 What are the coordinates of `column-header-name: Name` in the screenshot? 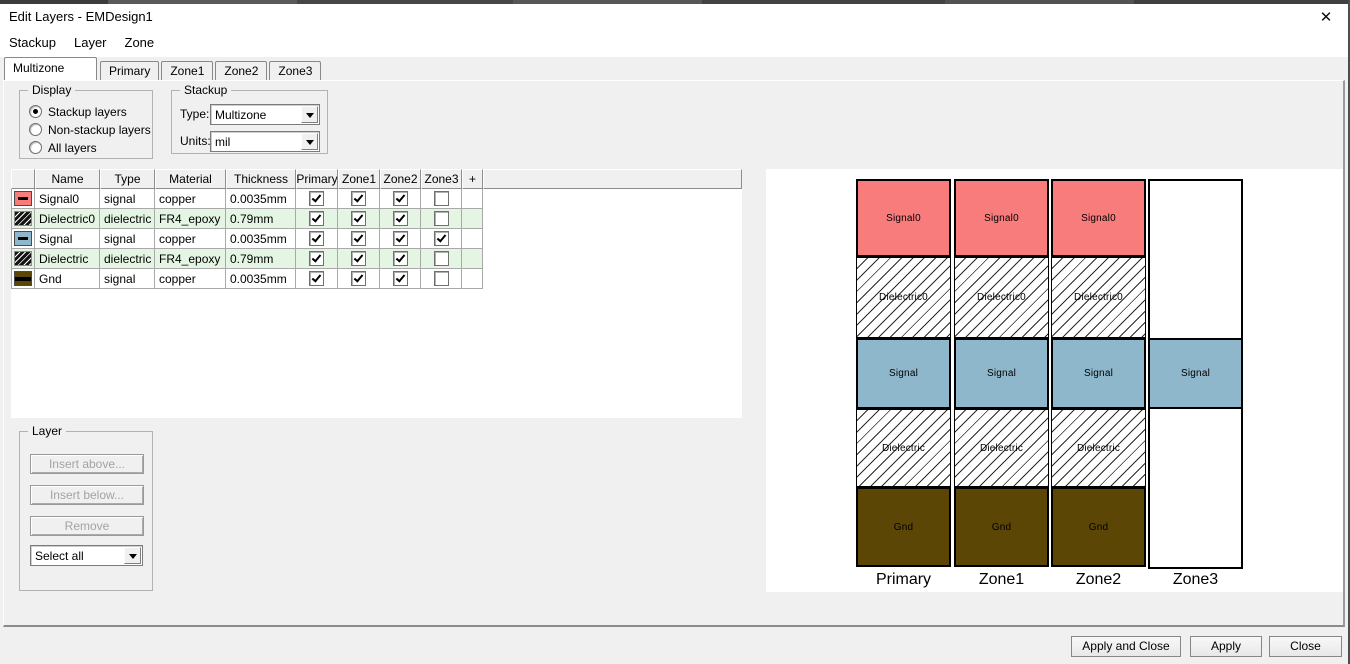 It's located at (67, 179).